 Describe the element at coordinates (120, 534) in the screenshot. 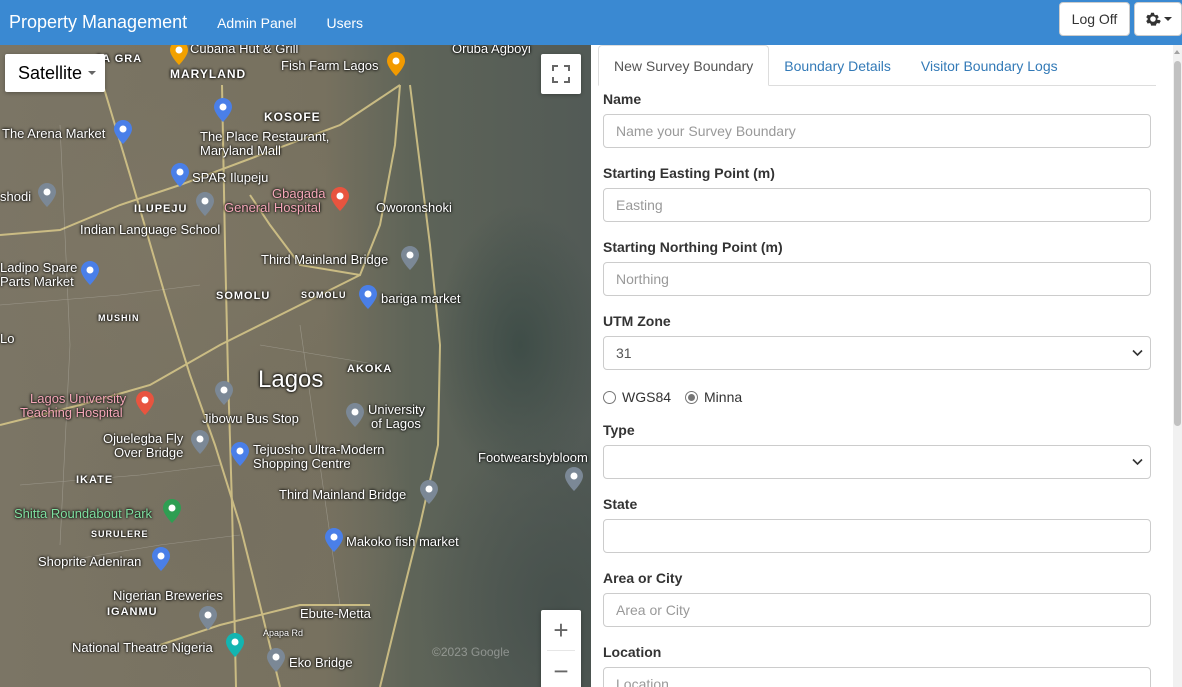

I see `map-label: SURULERE` at that location.